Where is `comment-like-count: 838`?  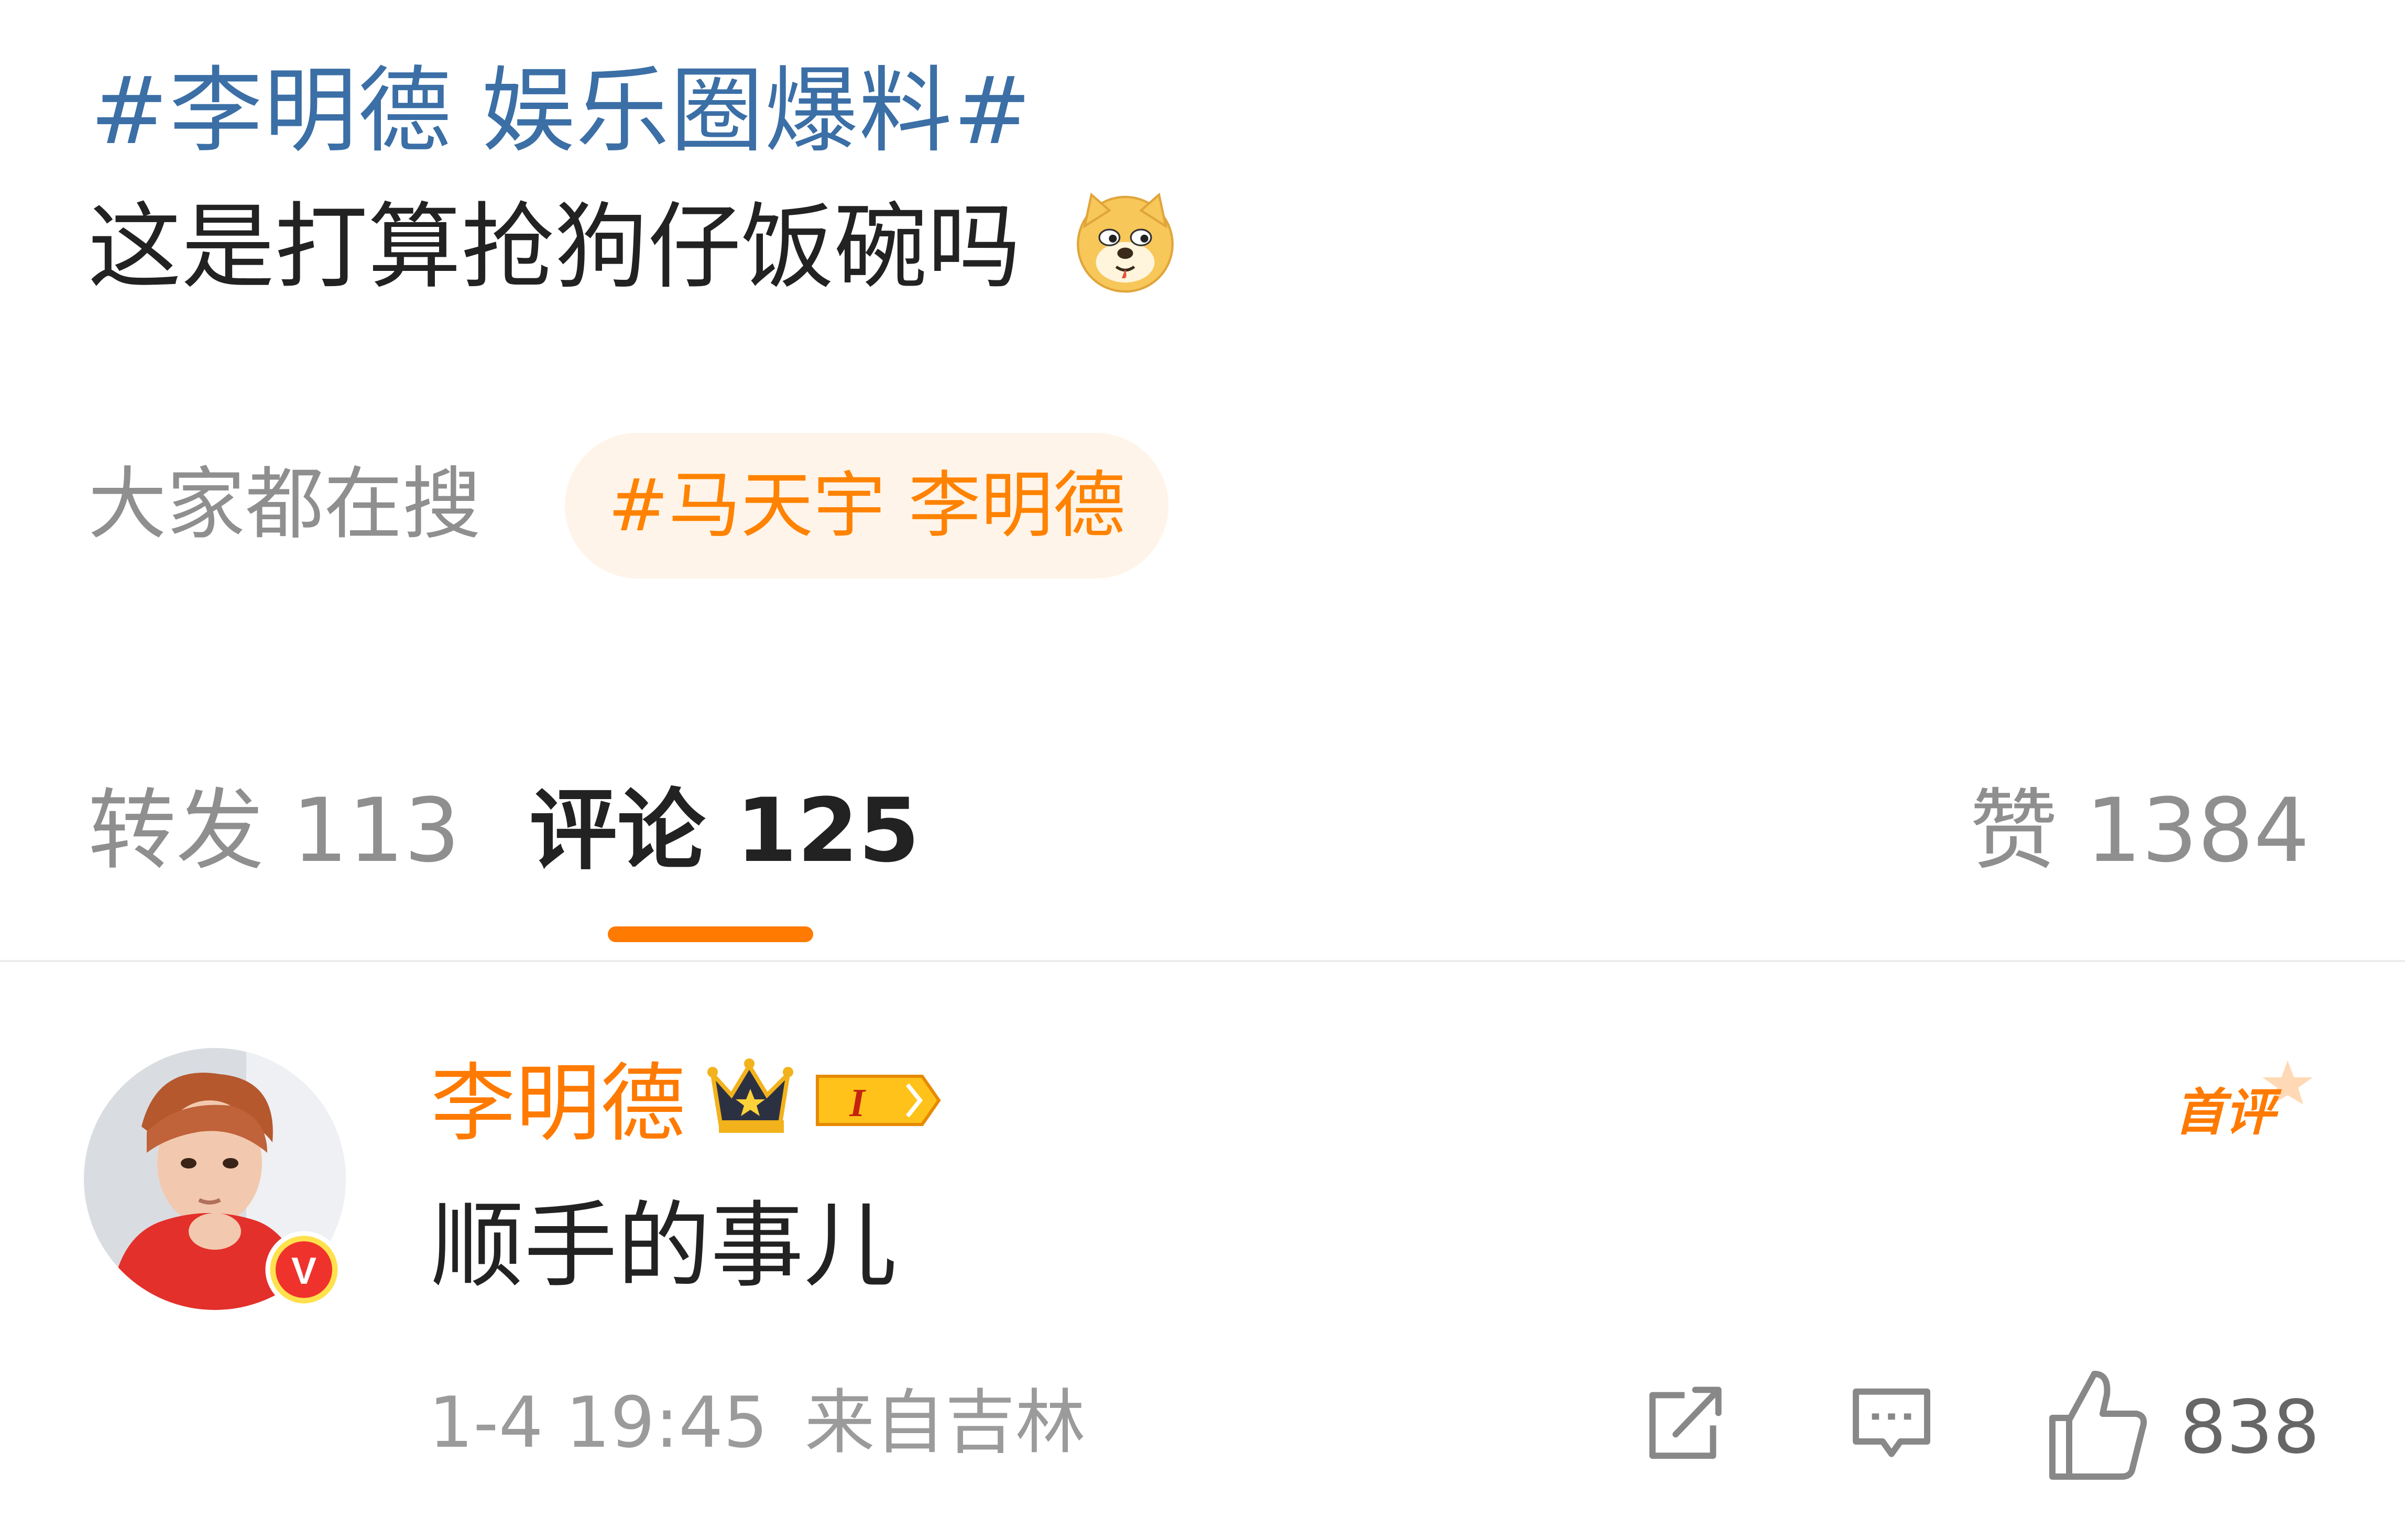
comment-like-count: 838 is located at coordinates (2250, 1427).